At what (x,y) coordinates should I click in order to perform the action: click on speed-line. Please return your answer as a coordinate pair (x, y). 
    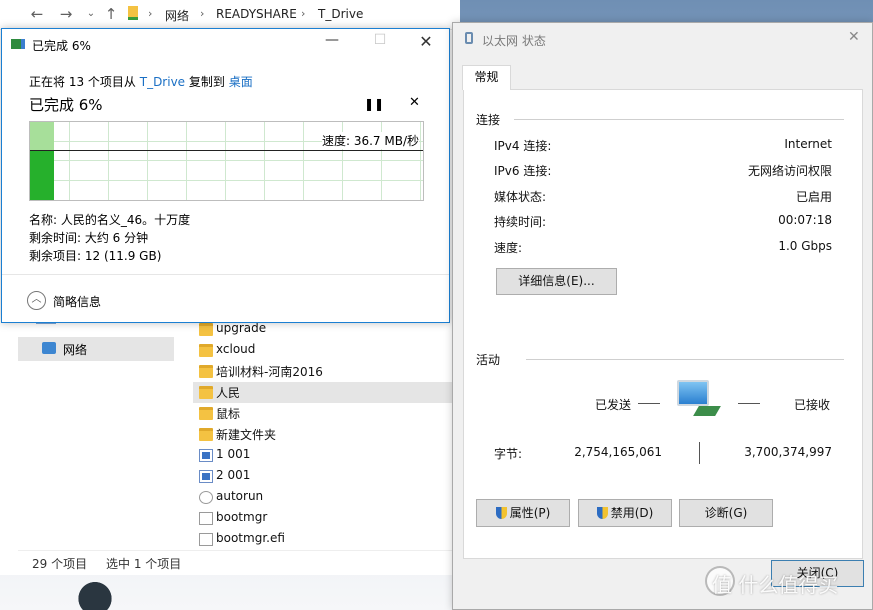
    Looking at the image, I should click on (226, 150).